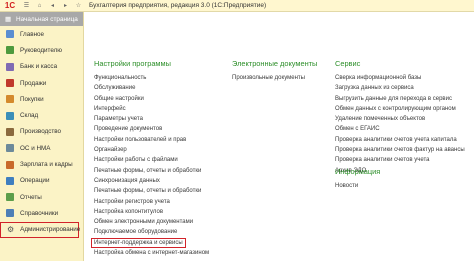 Image resolution: width=474 pixels, height=261 pixels. What do you see at coordinates (31, 197) in the screenshot?
I see `sidebar-item-label: Отчеты` at bounding box center [31, 197].